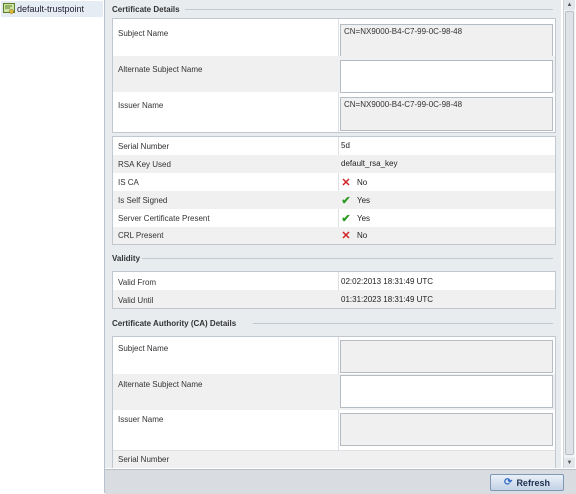  What do you see at coordinates (334, 392) in the screenshot?
I see `ca-alternate-subject-name-row: Alternate Subject Name` at bounding box center [334, 392].